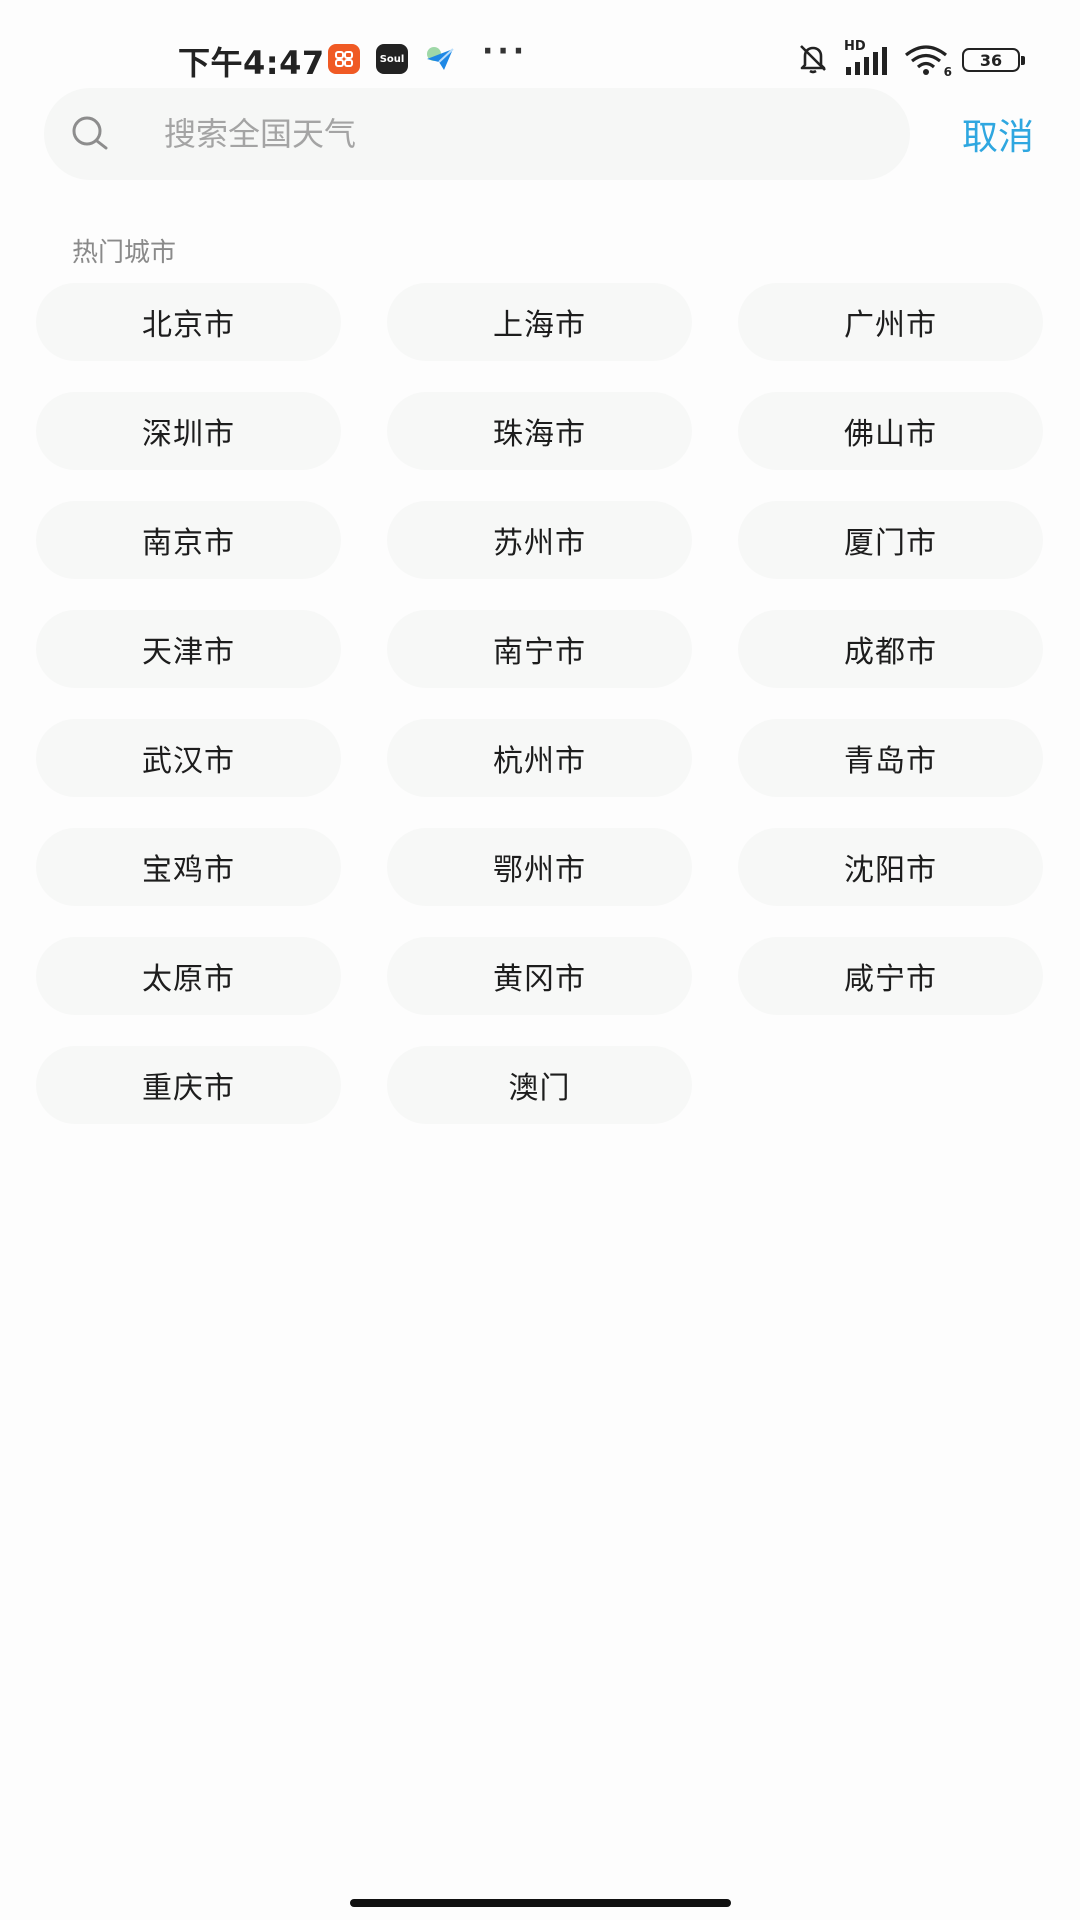 This screenshot has height=1920, width=1080. What do you see at coordinates (947, 72) in the screenshot?
I see `wifi-version-label: 6` at bounding box center [947, 72].